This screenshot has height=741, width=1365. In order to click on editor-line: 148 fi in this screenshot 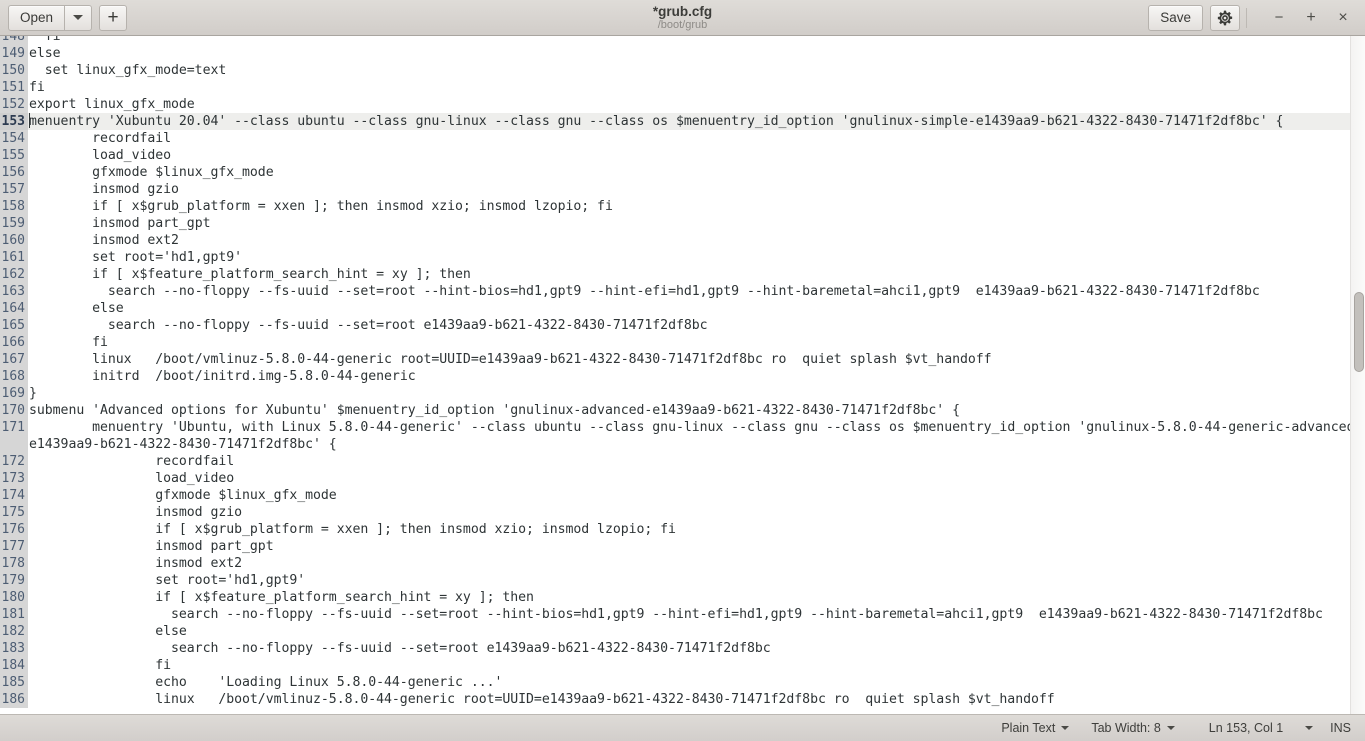, I will do `click(682, 40)`.